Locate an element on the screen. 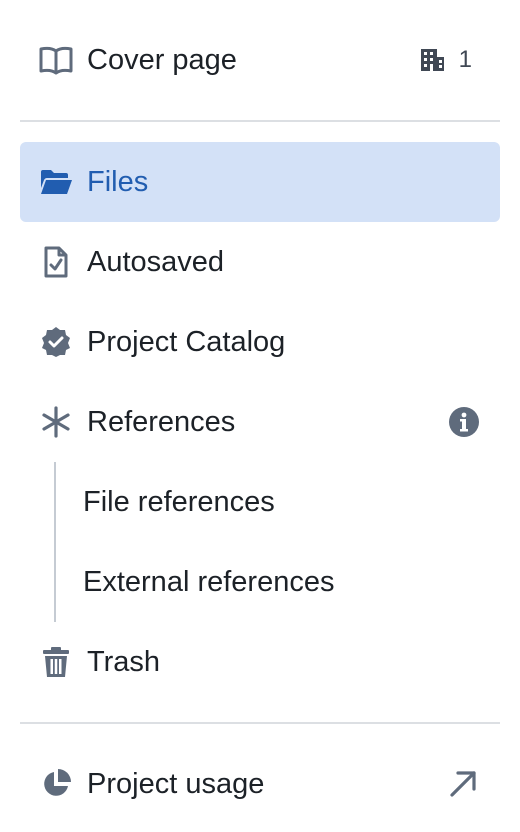 The image size is (520, 832). sidebar-subitem-file-references: File references is located at coordinates (260, 502).